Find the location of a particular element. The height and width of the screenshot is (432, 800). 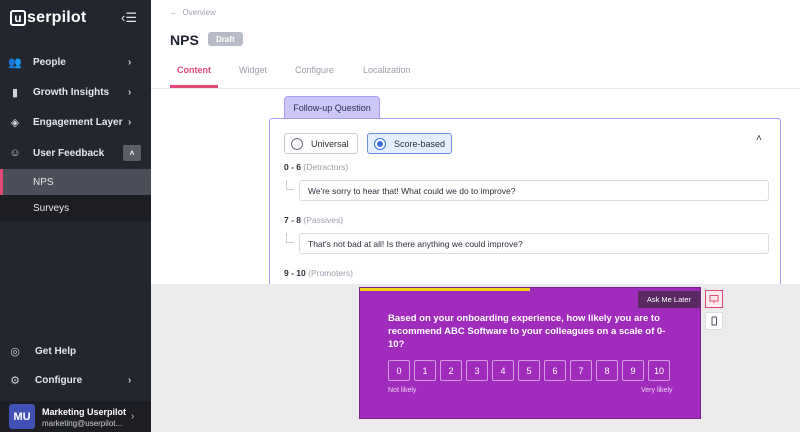

score-button: 6 is located at coordinates (555, 370).